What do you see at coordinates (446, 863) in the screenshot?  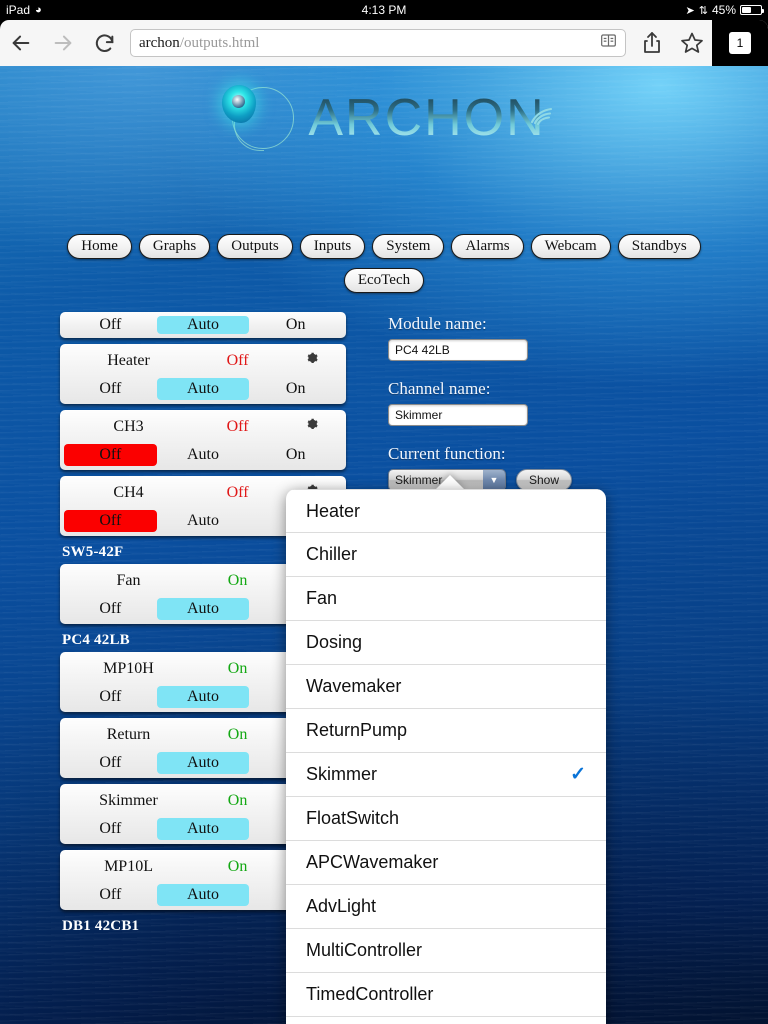 I see `function-option-item: APCWavemaker` at bounding box center [446, 863].